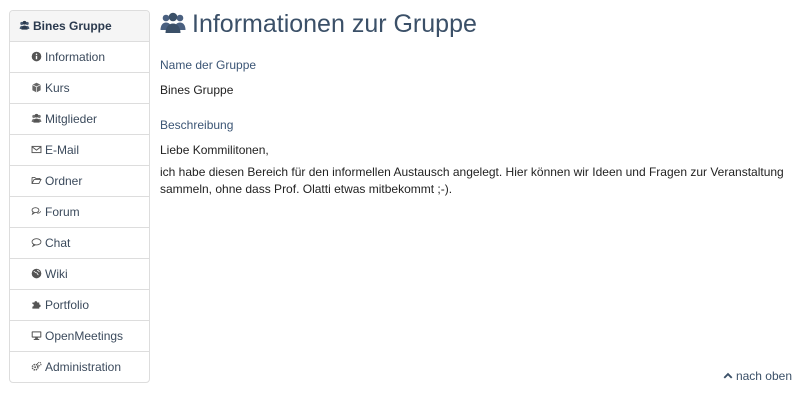  Describe the element at coordinates (763, 376) in the screenshot. I see `back-to-top-label: nach oben` at that location.